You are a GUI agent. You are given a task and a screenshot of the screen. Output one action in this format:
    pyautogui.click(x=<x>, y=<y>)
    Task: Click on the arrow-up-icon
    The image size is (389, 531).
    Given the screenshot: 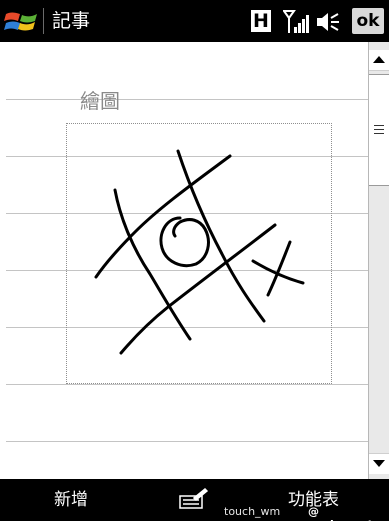 What is the action you would take?
    pyautogui.click(x=379, y=59)
    